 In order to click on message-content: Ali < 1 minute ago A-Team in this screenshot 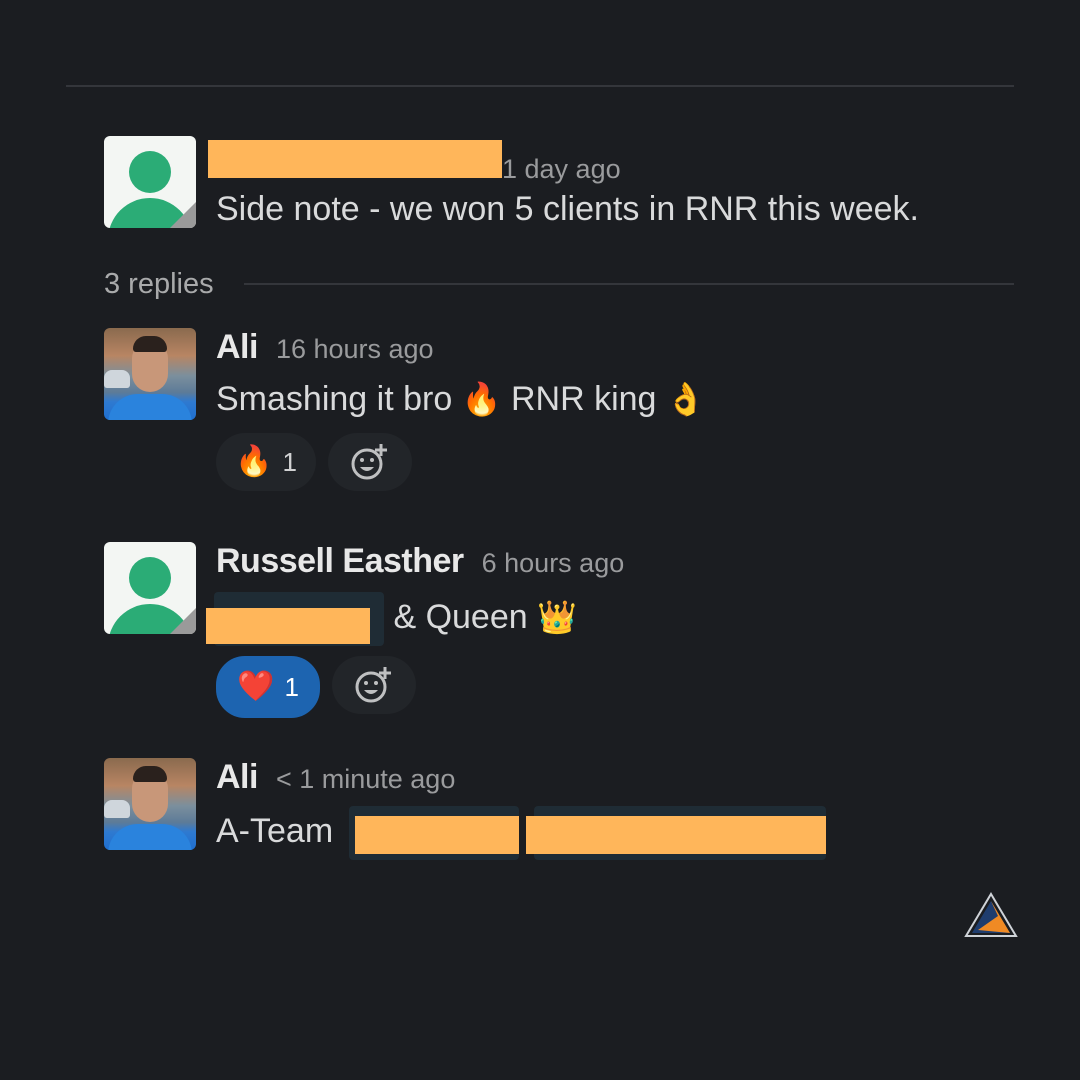, I will do `click(616, 809)`.